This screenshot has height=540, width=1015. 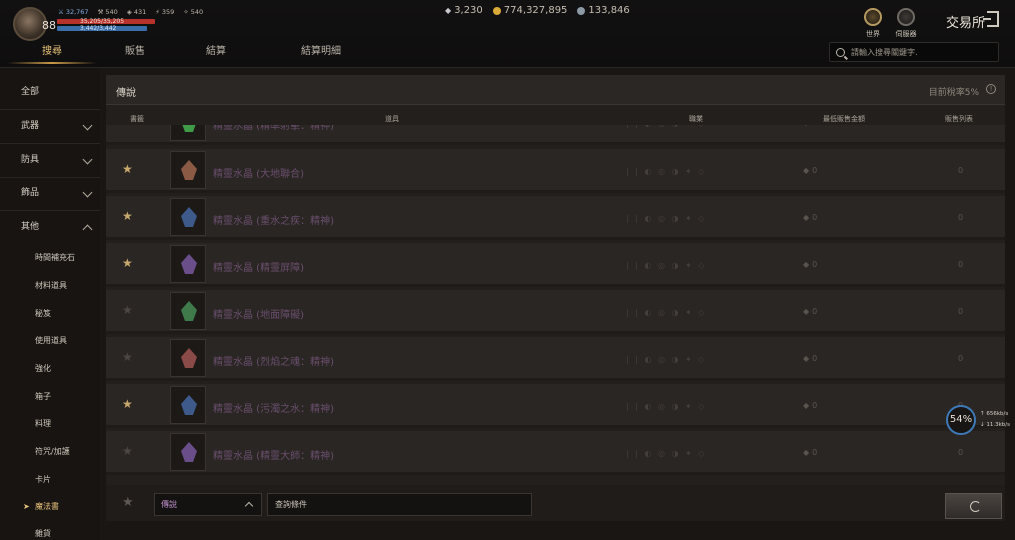 What do you see at coordinates (50, 258) in the screenshot?
I see `sidebar-subitem-time-stone: 時間補充石` at bounding box center [50, 258].